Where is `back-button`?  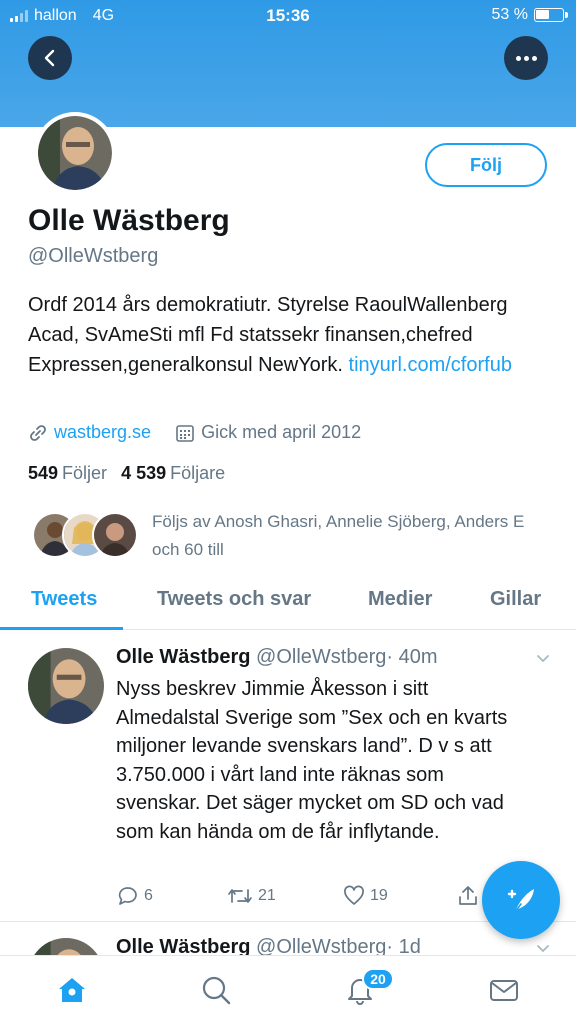 back-button is located at coordinates (50, 58).